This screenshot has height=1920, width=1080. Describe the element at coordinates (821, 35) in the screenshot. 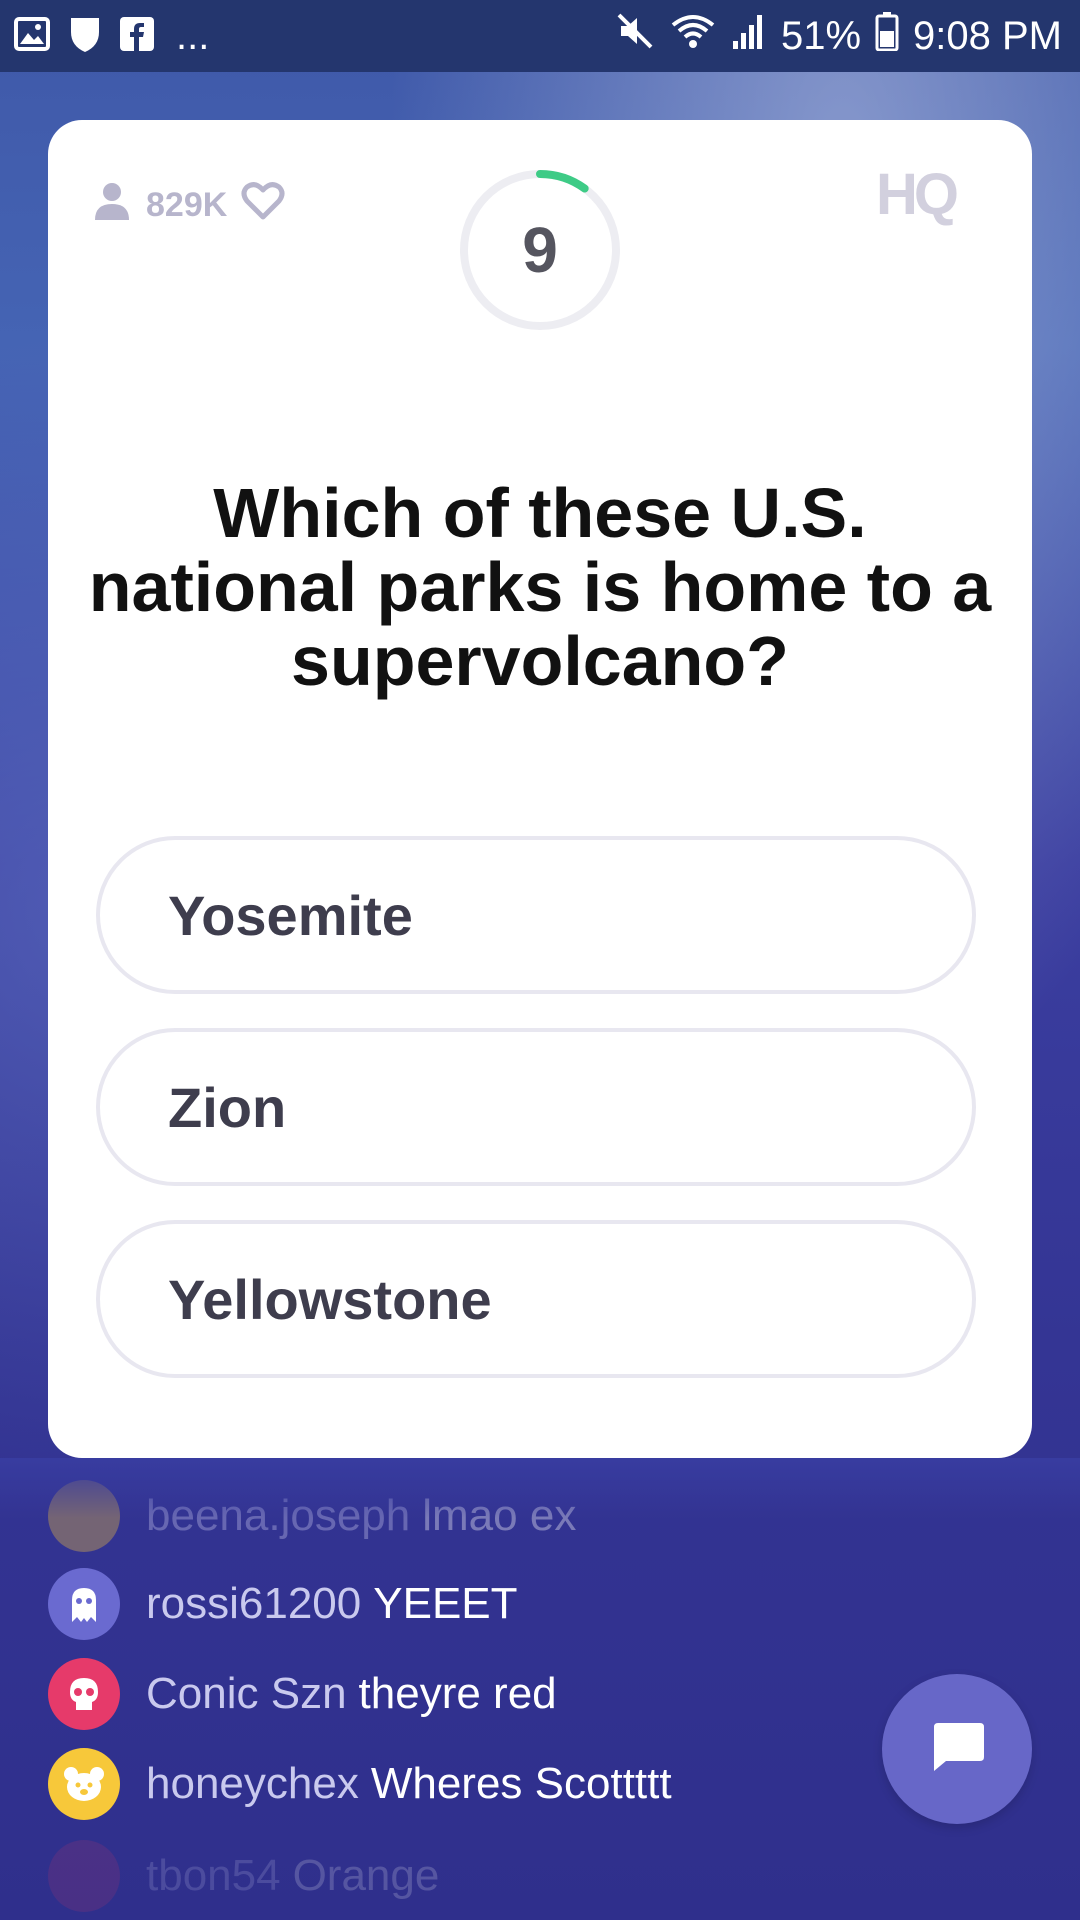

I see `battery-percent: 51%` at that location.